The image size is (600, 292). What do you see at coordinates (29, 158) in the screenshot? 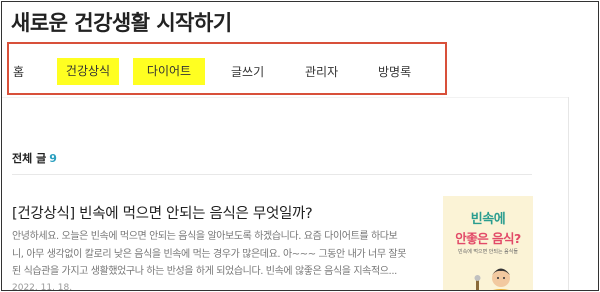
I see `post-count-label: 전체 글` at bounding box center [29, 158].